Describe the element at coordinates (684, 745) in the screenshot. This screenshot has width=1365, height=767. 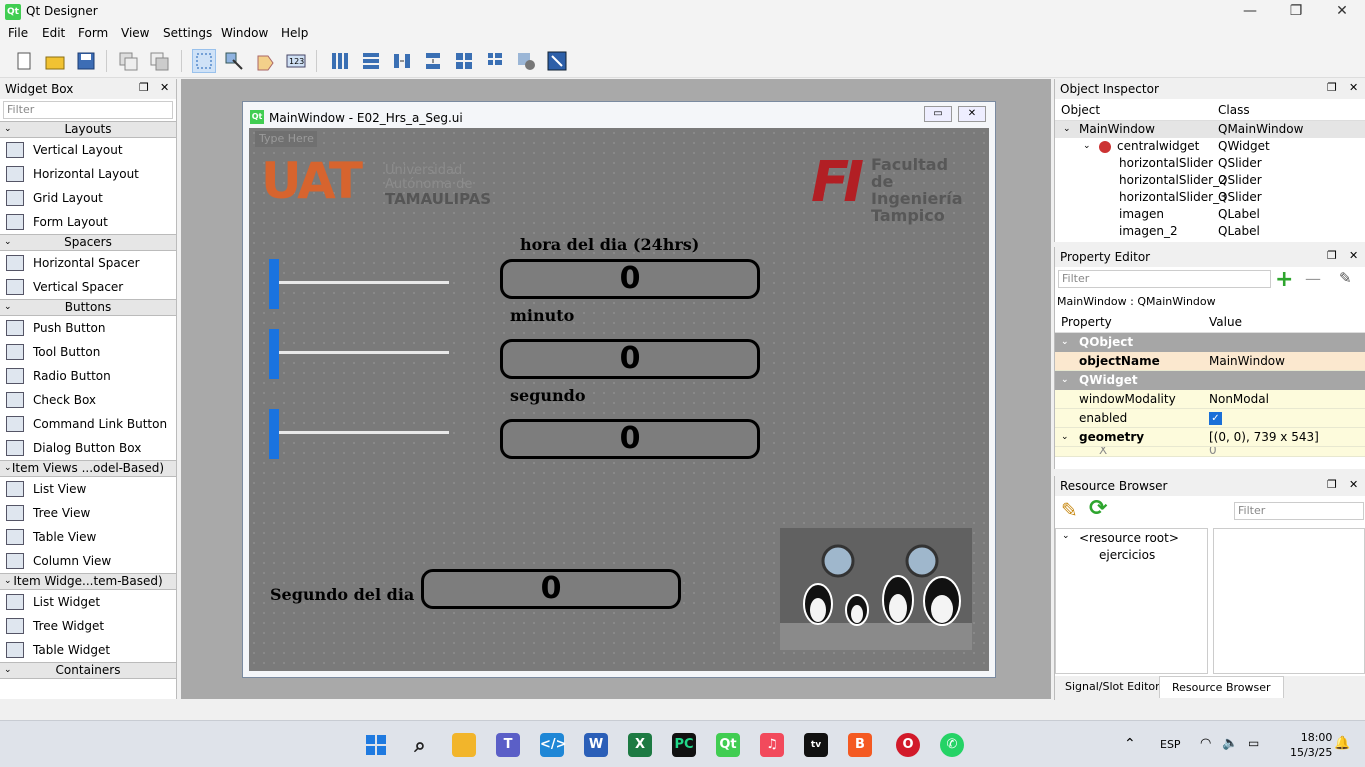
I see `pycharm-icon: PC` at that location.